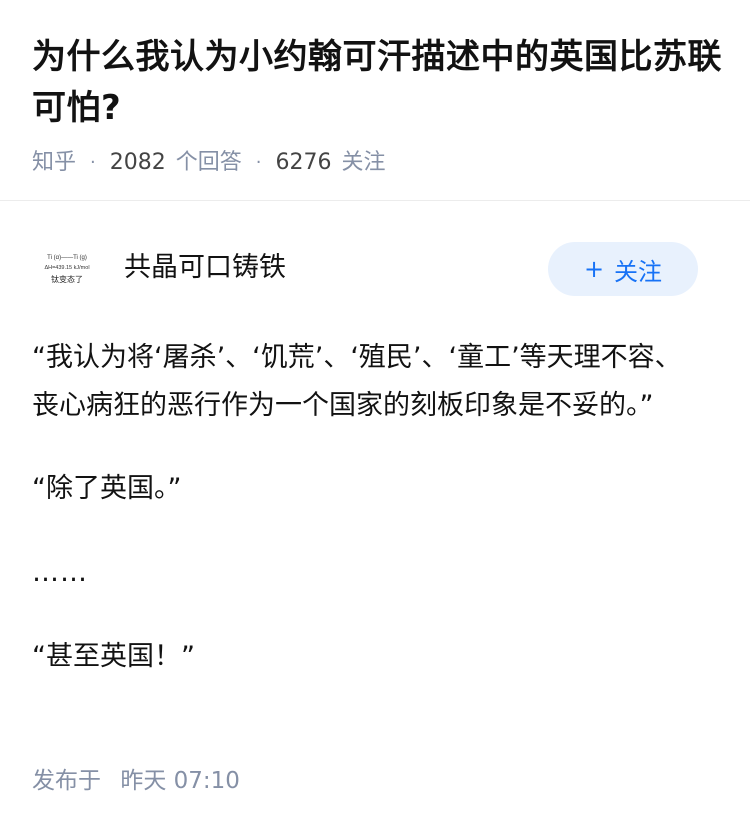  Describe the element at coordinates (205, 268) in the screenshot. I see `author-name: 共晶可口铸铁` at that location.